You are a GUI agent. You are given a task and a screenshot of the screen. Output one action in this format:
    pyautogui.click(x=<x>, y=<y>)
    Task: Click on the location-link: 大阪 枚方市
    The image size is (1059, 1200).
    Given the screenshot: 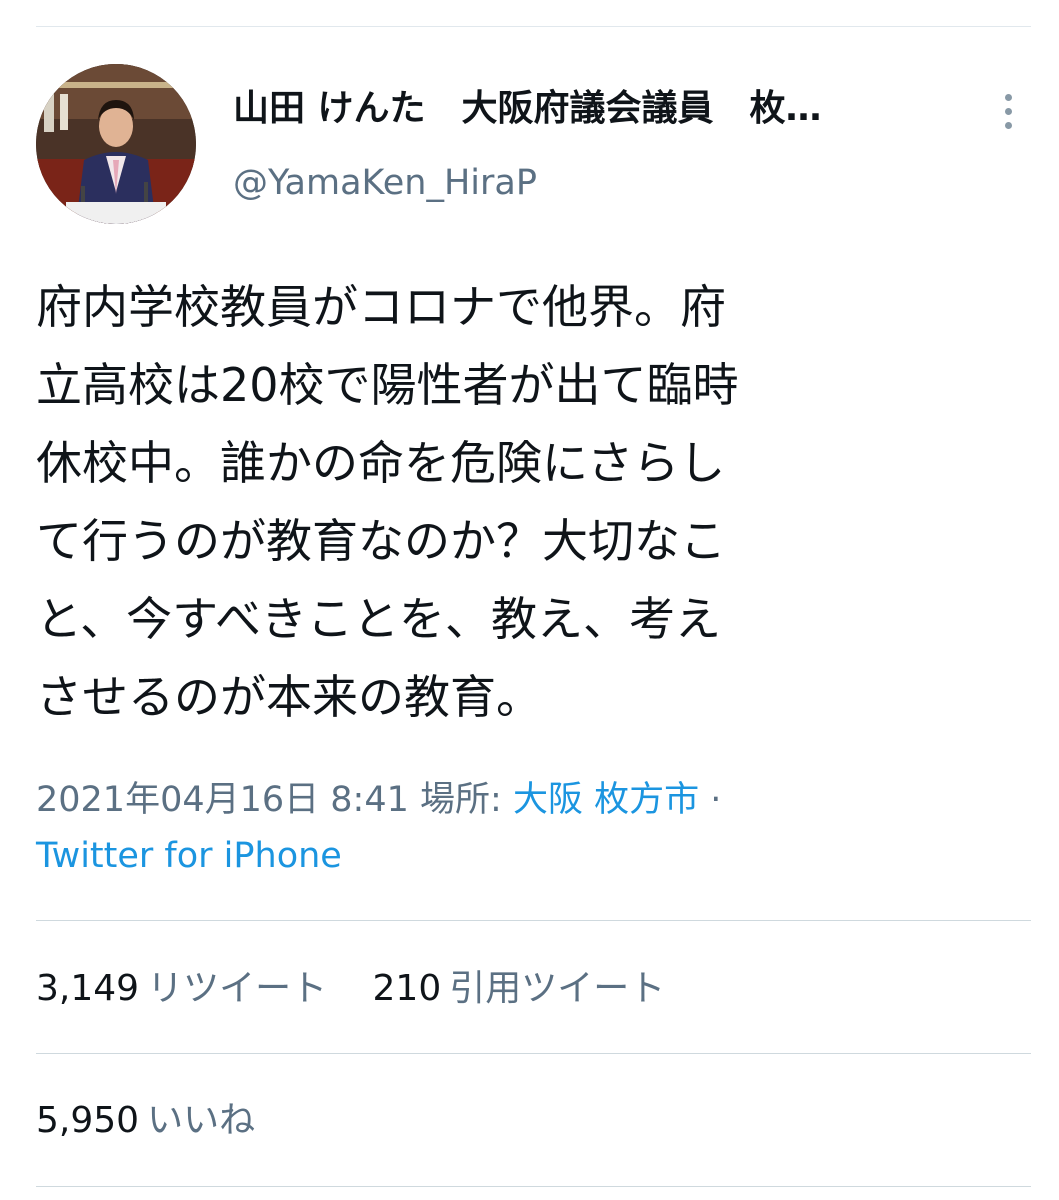 What is the action you would take?
    pyautogui.click(x=606, y=800)
    